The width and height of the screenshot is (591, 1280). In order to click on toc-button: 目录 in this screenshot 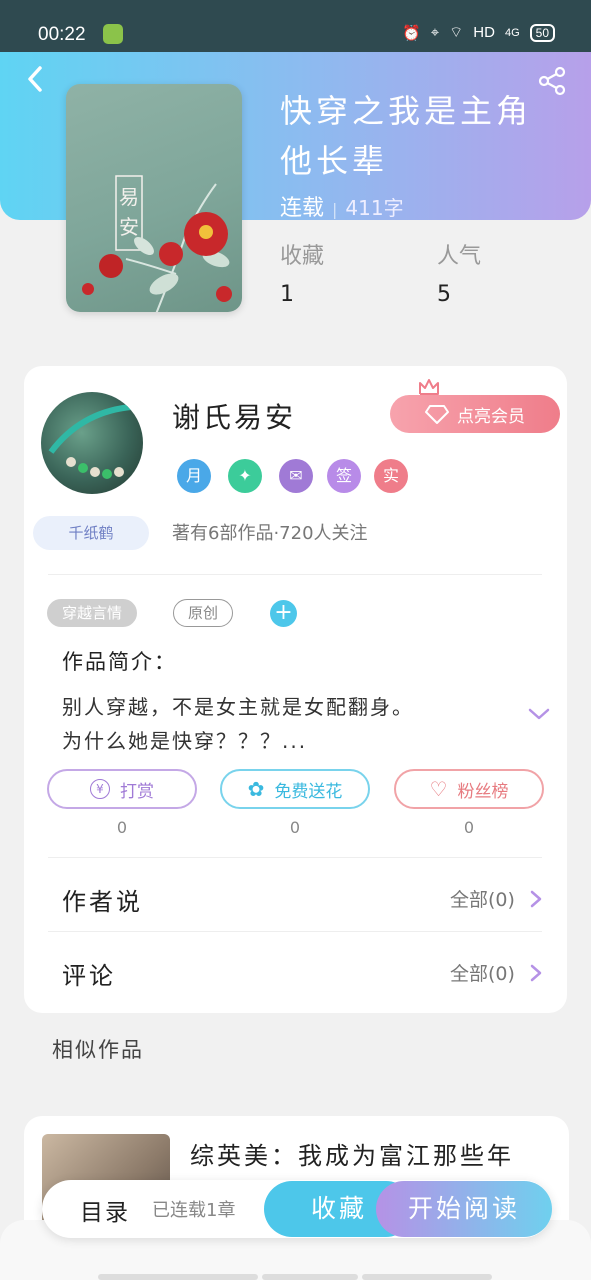, I will do `click(105, 1210)`.